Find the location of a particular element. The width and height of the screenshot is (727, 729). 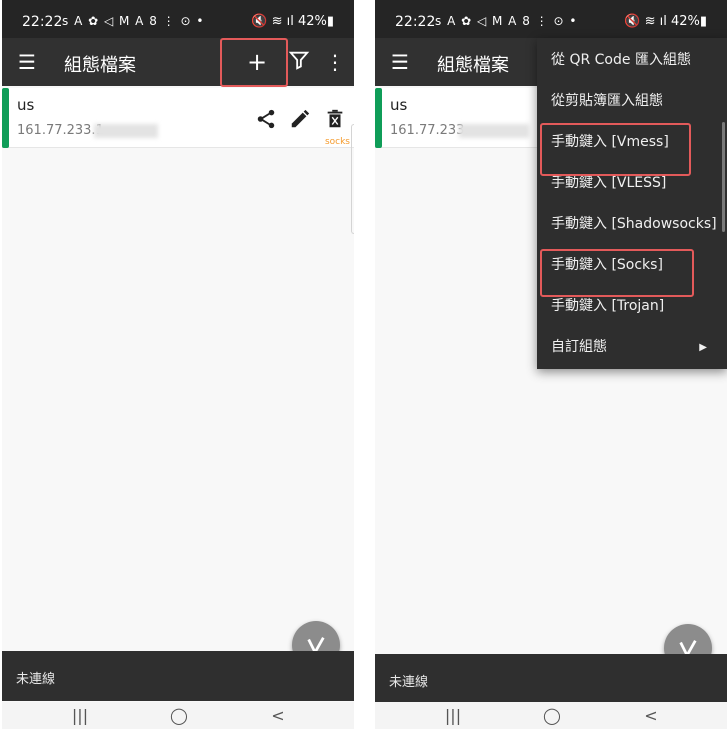

highlight-vmess is located at coordinates (615, 149).